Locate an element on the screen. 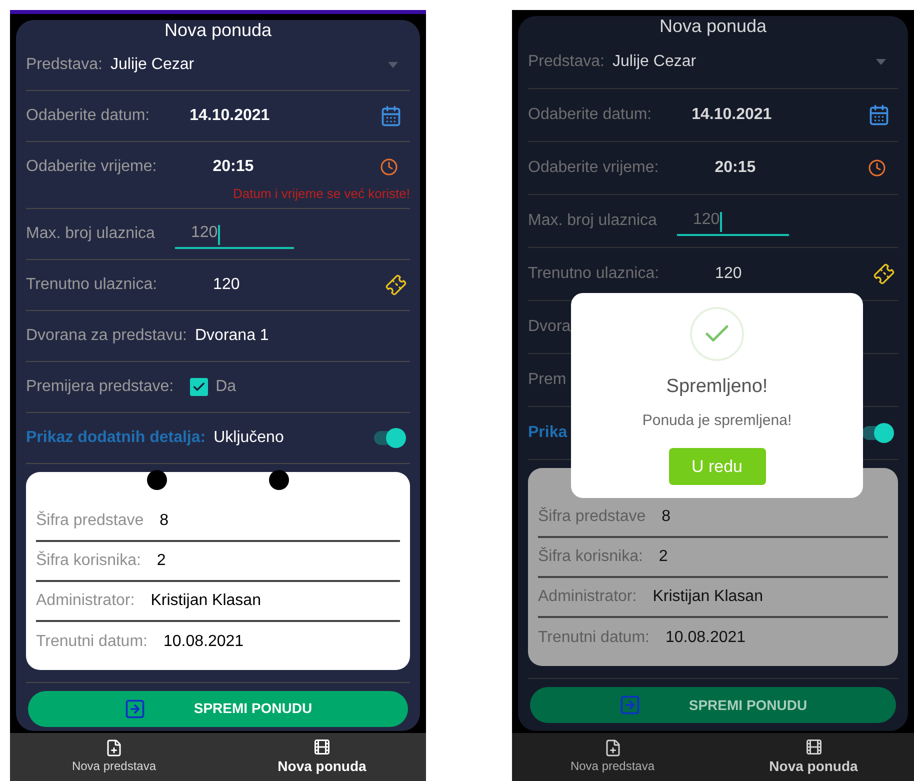 The height and width of the screenshot is (781, 914). checkbox-label: Da is located at coordinates (226, 386).